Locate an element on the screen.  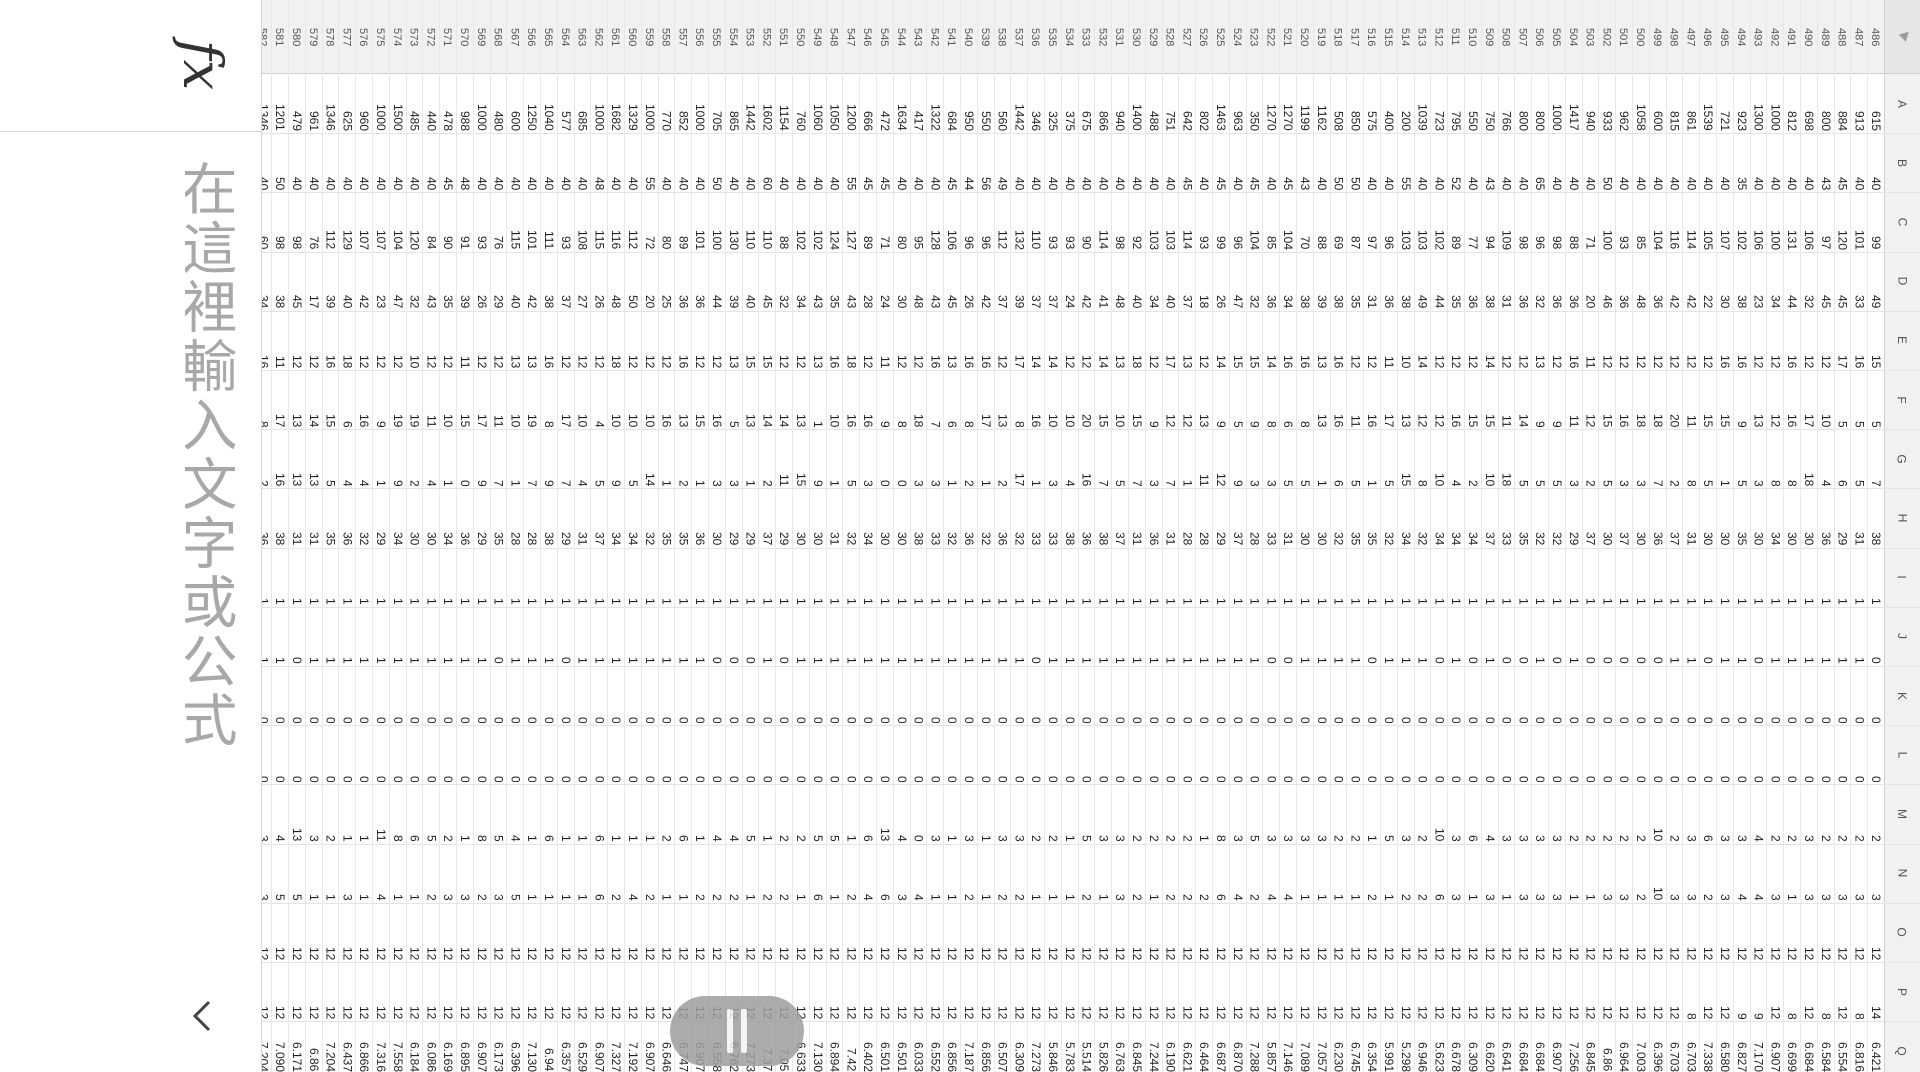
row-header: 519 is located at coordinates (1321, 37).